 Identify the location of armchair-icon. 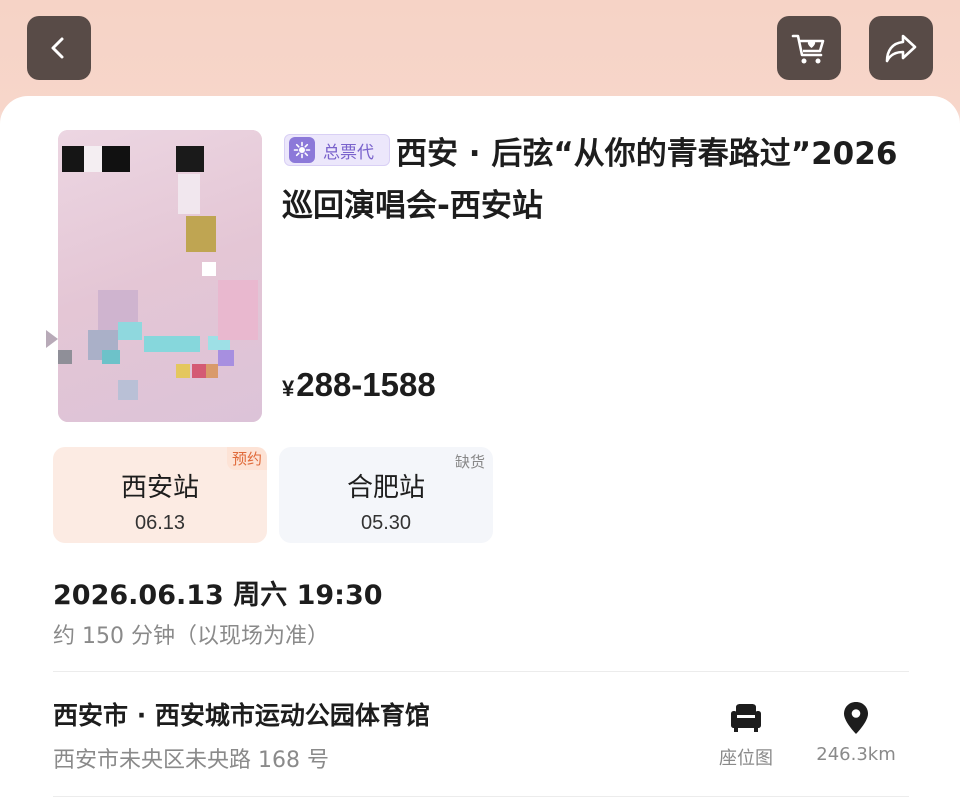
(746, 718).